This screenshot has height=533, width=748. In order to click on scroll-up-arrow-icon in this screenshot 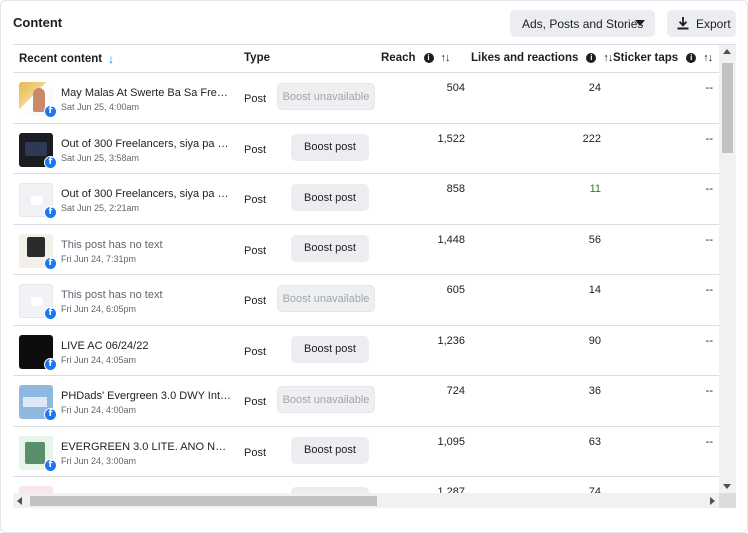, I will do `click(727, 51)`.